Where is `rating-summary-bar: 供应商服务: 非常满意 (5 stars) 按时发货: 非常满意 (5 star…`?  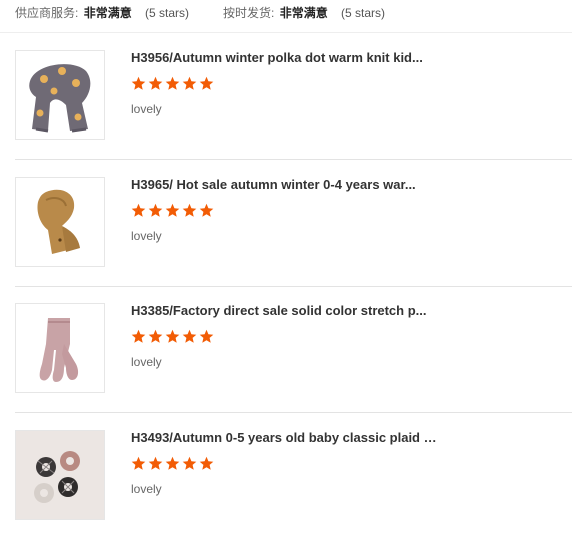
rating-summary-bar: 供应商服务: 非常满意 (5 stars) 按时发货: 非常满意 (5 star… is located at coordinates (286, 16).